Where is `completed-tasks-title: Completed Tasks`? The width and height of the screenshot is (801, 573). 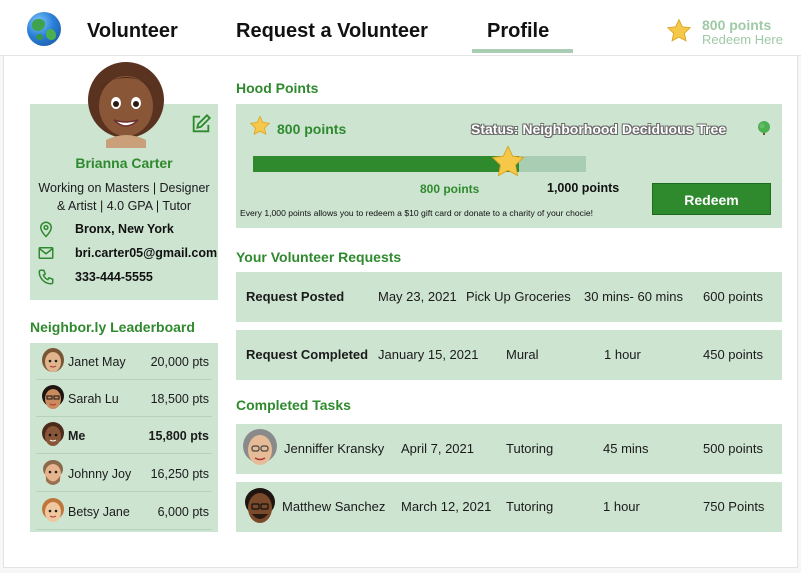
completed-tasks-title: Completed Tasks is located at coordinates (293, 405).